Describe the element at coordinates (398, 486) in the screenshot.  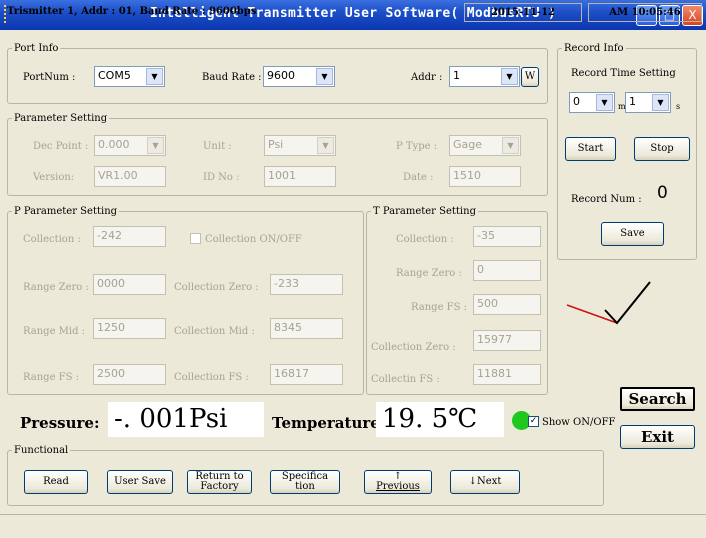
I see `previous-label: Previous` at that location.